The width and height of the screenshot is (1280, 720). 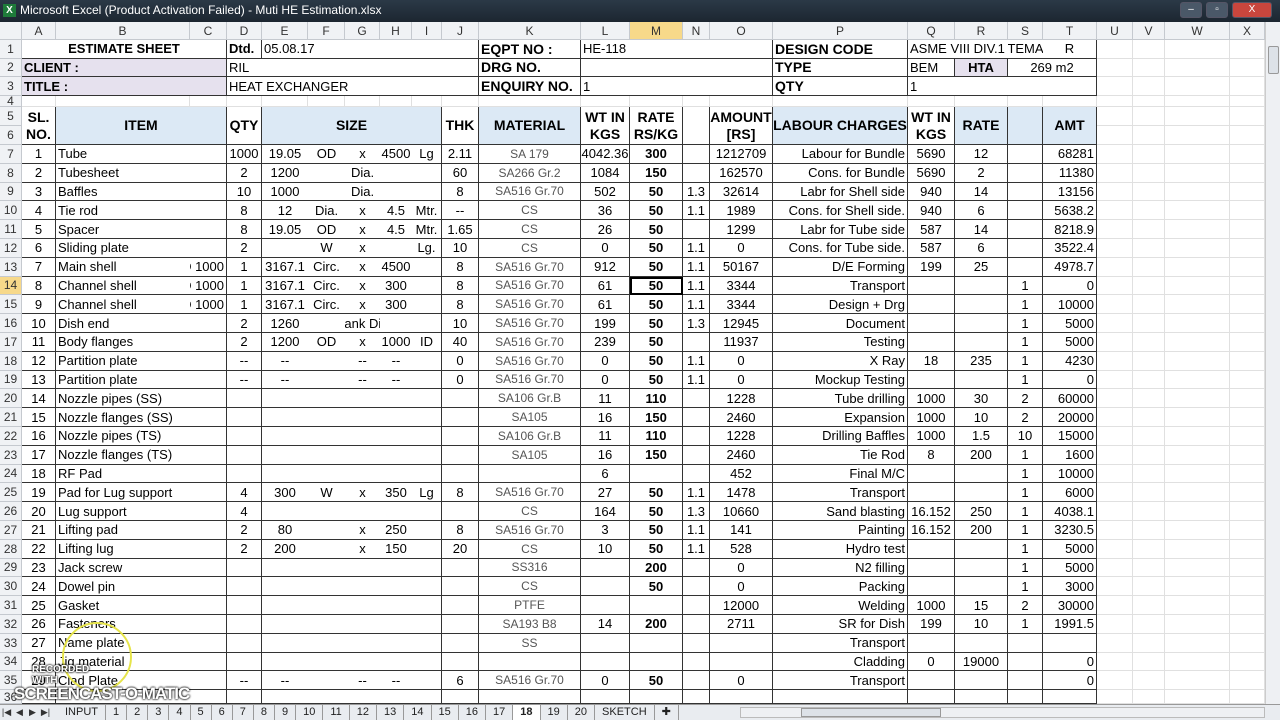 What do you see at coordinates (741, 31) in the screenshot?
I see `column-header-O: O` at bounding box center [741, 31].